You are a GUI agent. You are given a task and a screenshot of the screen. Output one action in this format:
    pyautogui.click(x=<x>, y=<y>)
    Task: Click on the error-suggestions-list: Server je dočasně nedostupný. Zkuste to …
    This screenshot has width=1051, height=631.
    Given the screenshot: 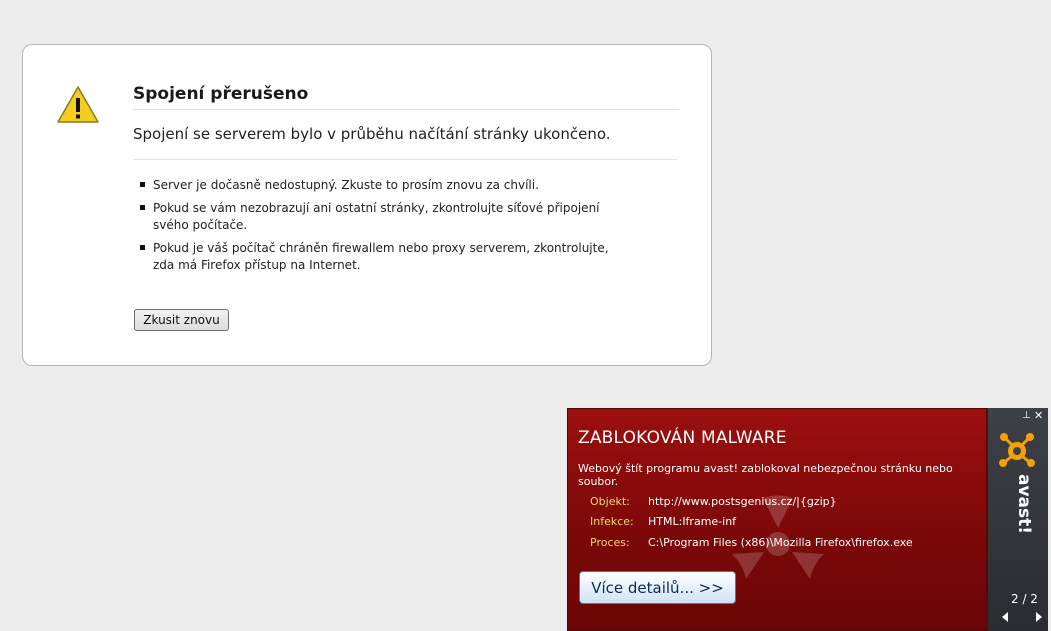 What is the action you would take?
    pyautogui.click(x=383, y=228)
    